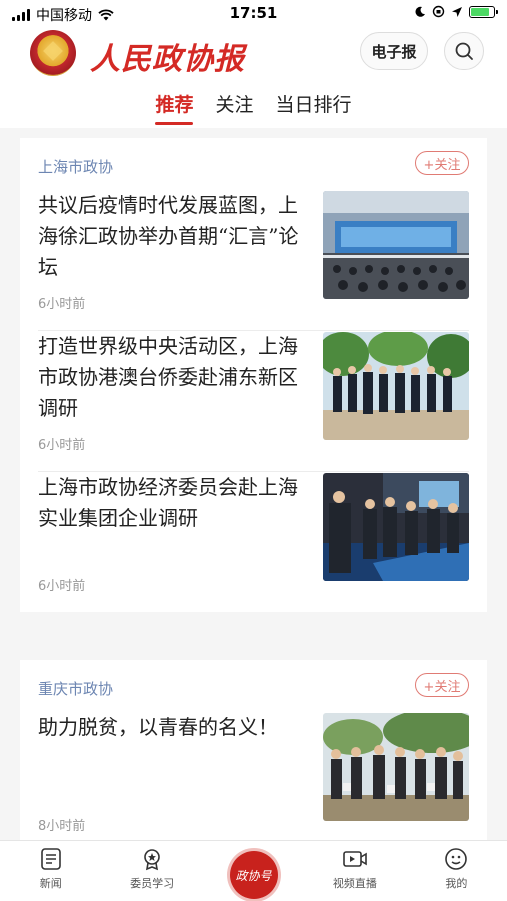 Image resolution: width=507 pixels, height=901 pixels. What do you see at coordinates (438, 11) in the screenshot?
I see `orientation-lock-icon` at bounding box center [438, 11].